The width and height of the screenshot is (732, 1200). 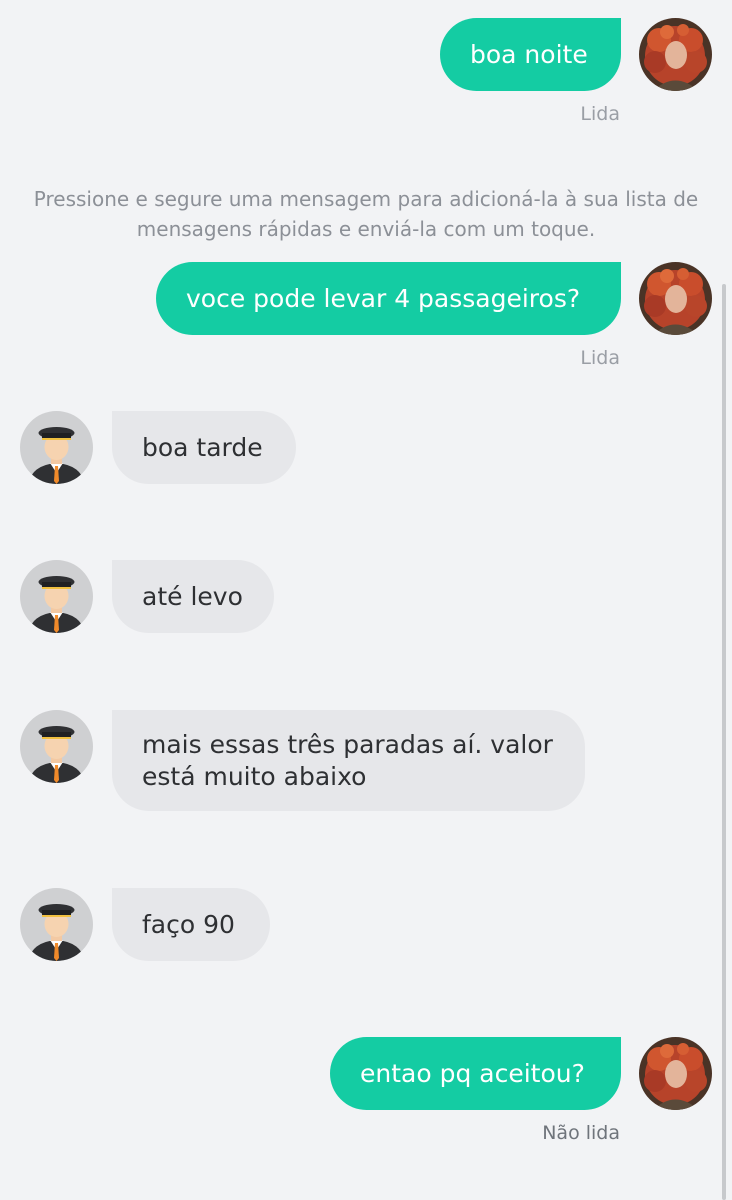 I want to click on message-bubble-incoming: até levo, so click(x=193, y=596).